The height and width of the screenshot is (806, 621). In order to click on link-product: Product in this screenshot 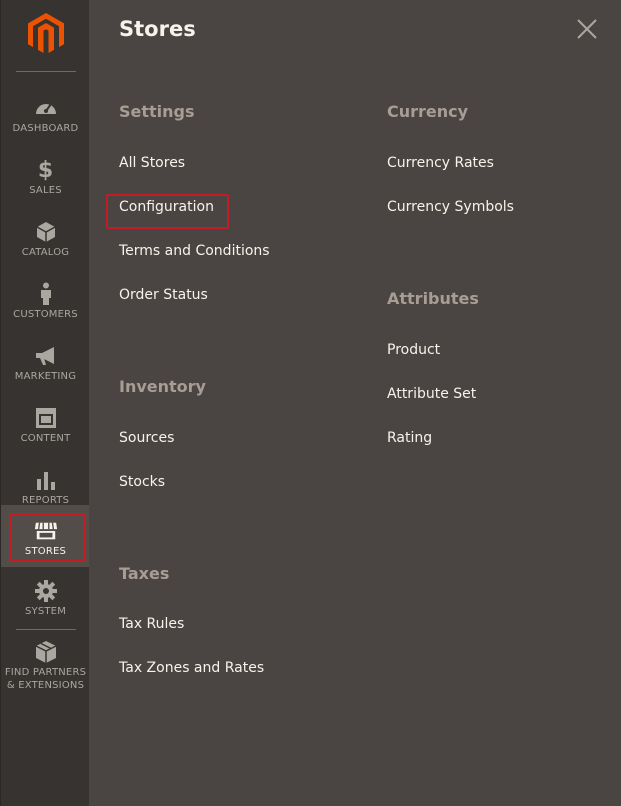, I will do `click(413, 350)`.